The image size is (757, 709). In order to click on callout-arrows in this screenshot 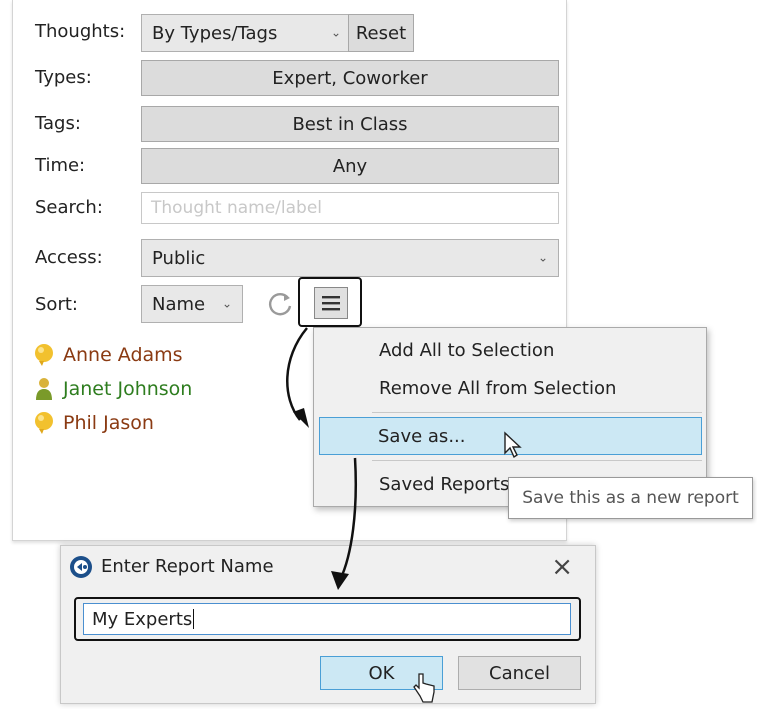, I will do `click(322, 458)`.